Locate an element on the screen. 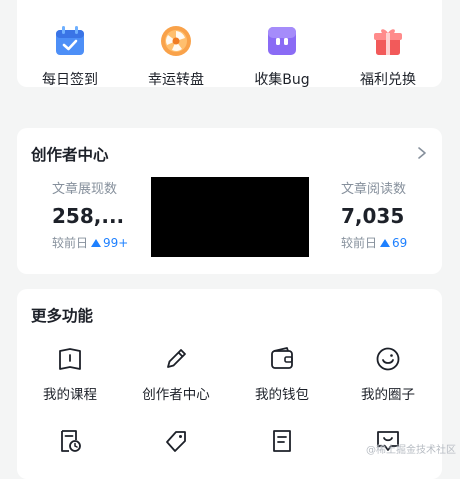 This screenshot has height=479, width=460. article-views-delta-value: 99+ is located at coordinates (116, 243).